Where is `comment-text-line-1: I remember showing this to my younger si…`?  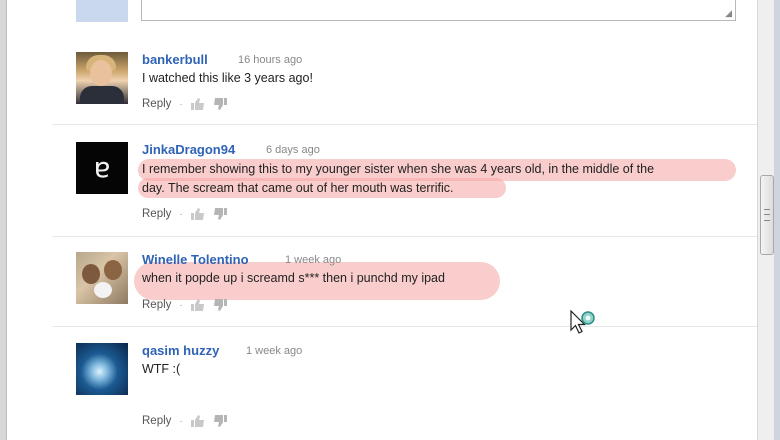
comment-text-line-1: I remember showing this to my younger si… is located at coordinates (398, 169).